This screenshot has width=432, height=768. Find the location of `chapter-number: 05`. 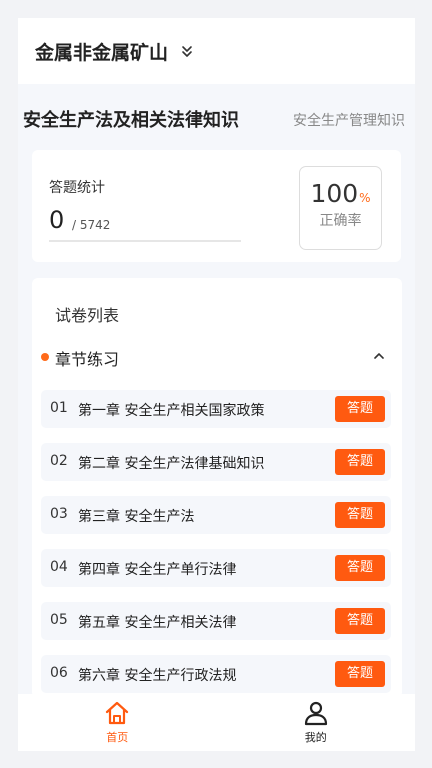

chapter-number: 05 is located at coordinates (59, 620).